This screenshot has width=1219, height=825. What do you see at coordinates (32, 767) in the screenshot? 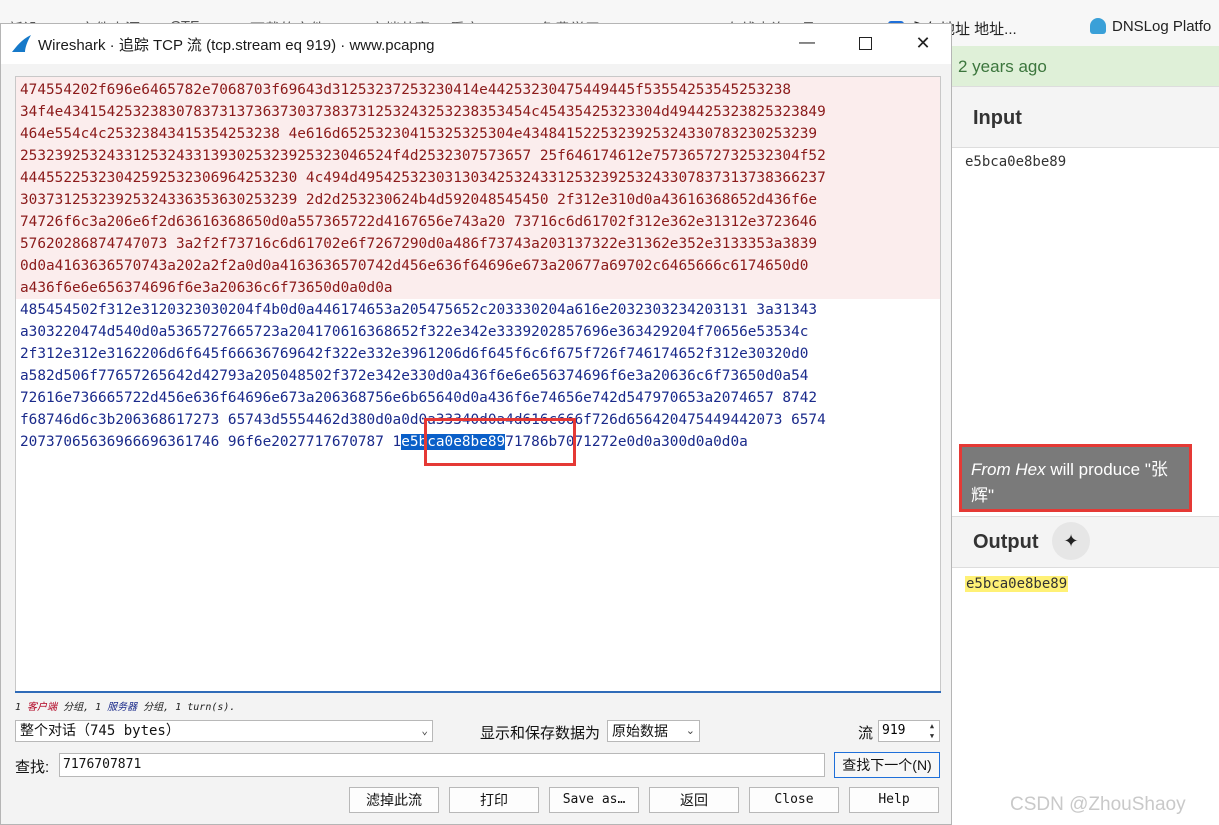
I see `find-label: 查找:` at bounding box center [32, 767].